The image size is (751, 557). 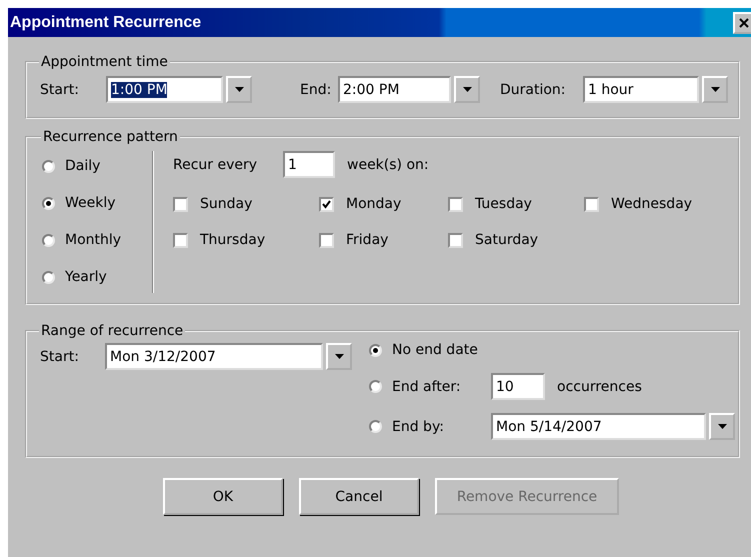 I want to click on radio-label: No end date, so click(x=435, y=350).